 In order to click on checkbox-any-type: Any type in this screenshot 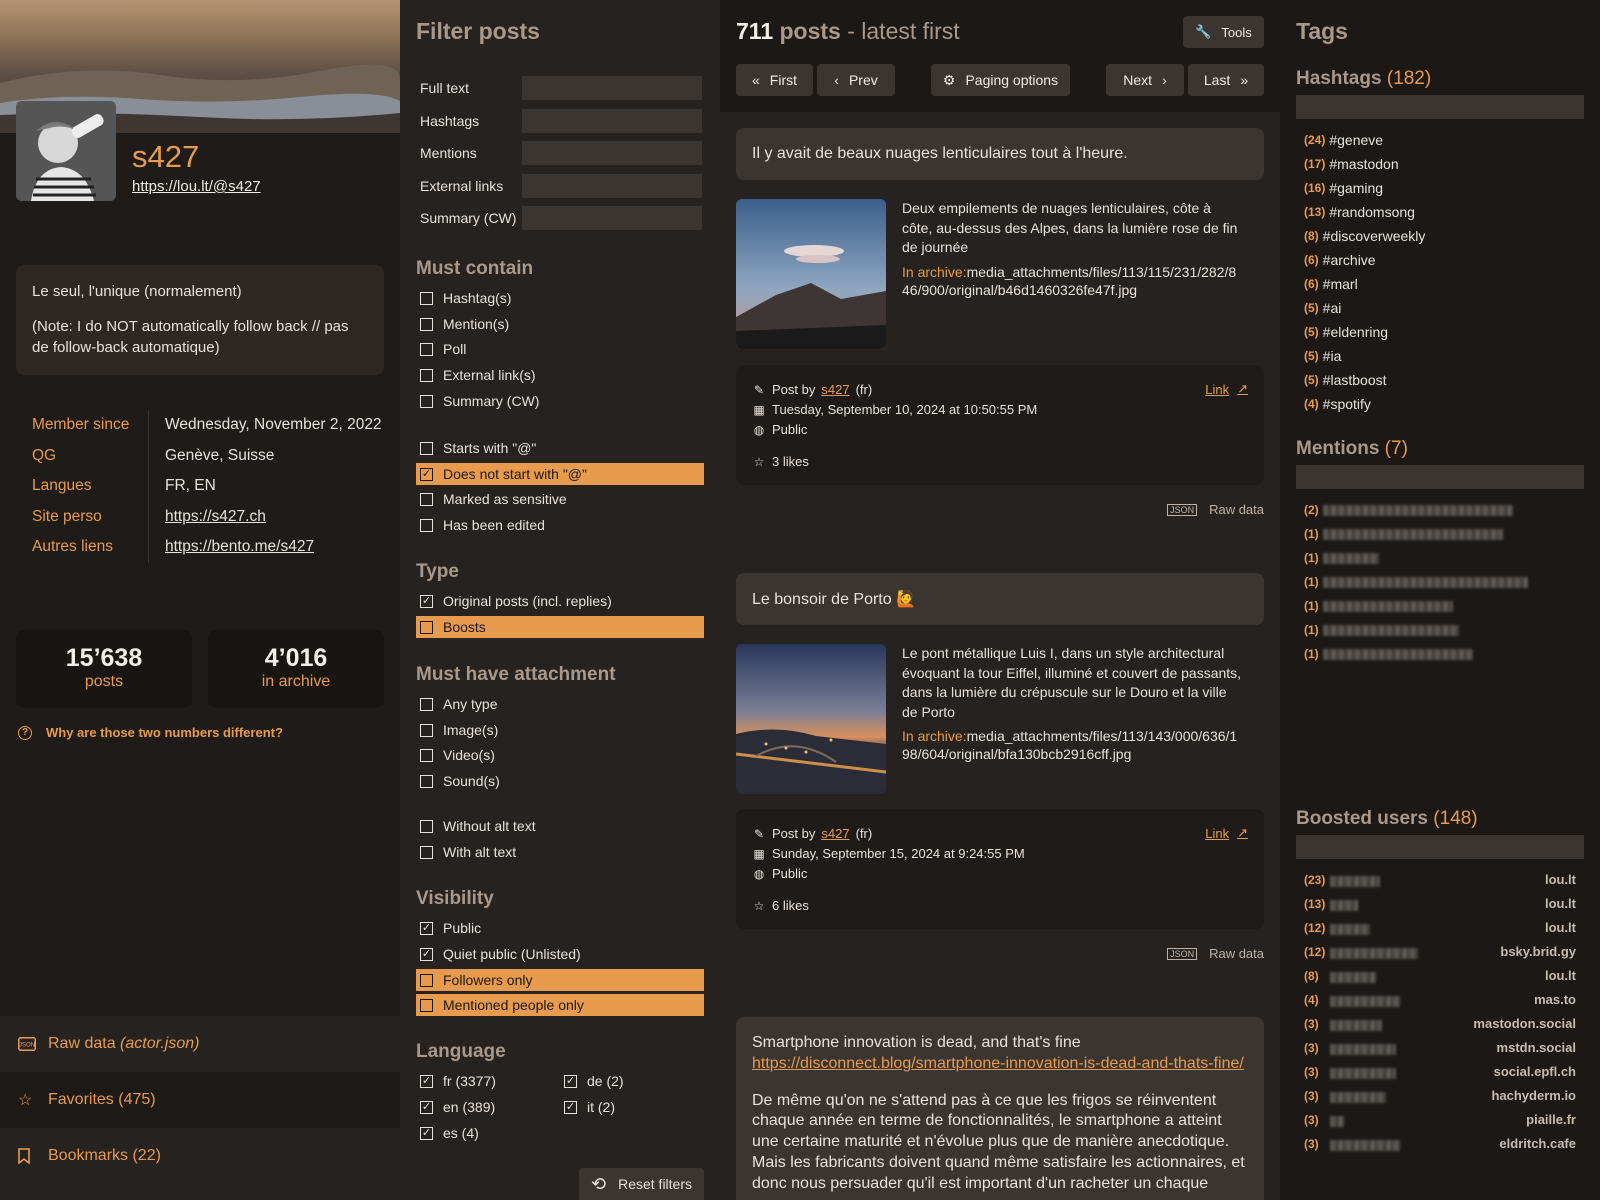, I will do `click(560, 704)`.